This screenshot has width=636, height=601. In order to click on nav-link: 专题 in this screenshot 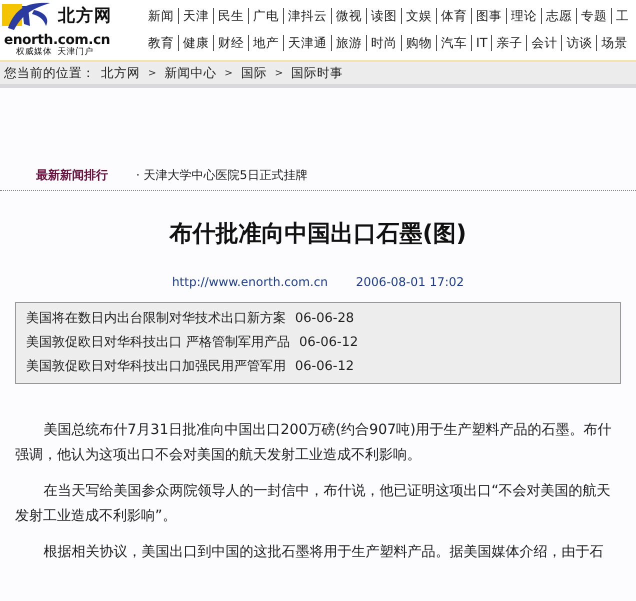, I will do `click(593, 16)`.